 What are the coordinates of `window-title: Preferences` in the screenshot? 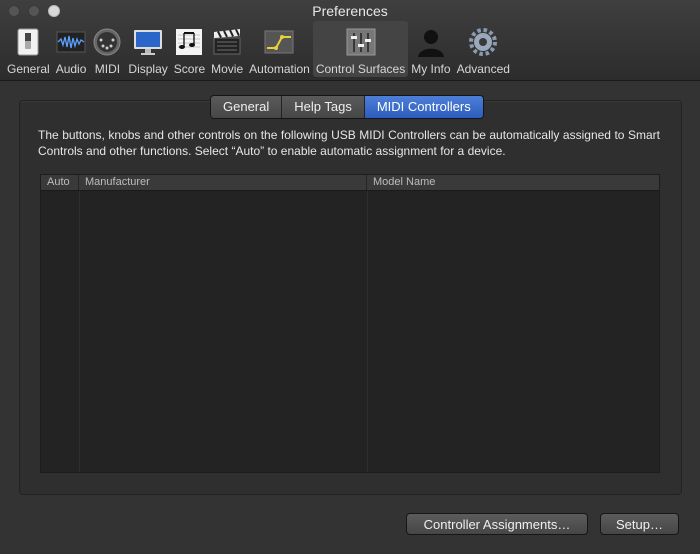 It's located at (350, 11).